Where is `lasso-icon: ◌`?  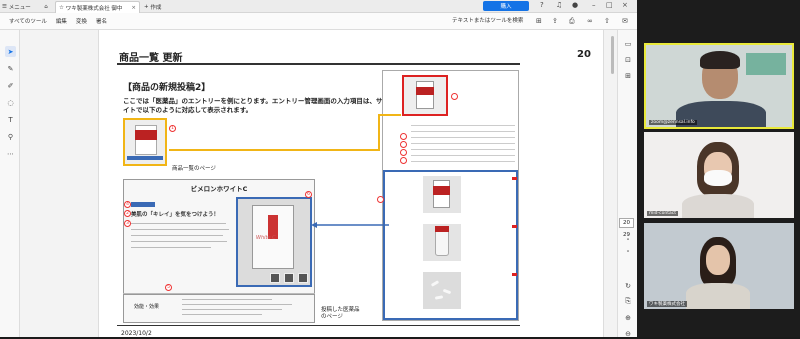
lasso-icon: ◌ is located at coordinates (10, 102).